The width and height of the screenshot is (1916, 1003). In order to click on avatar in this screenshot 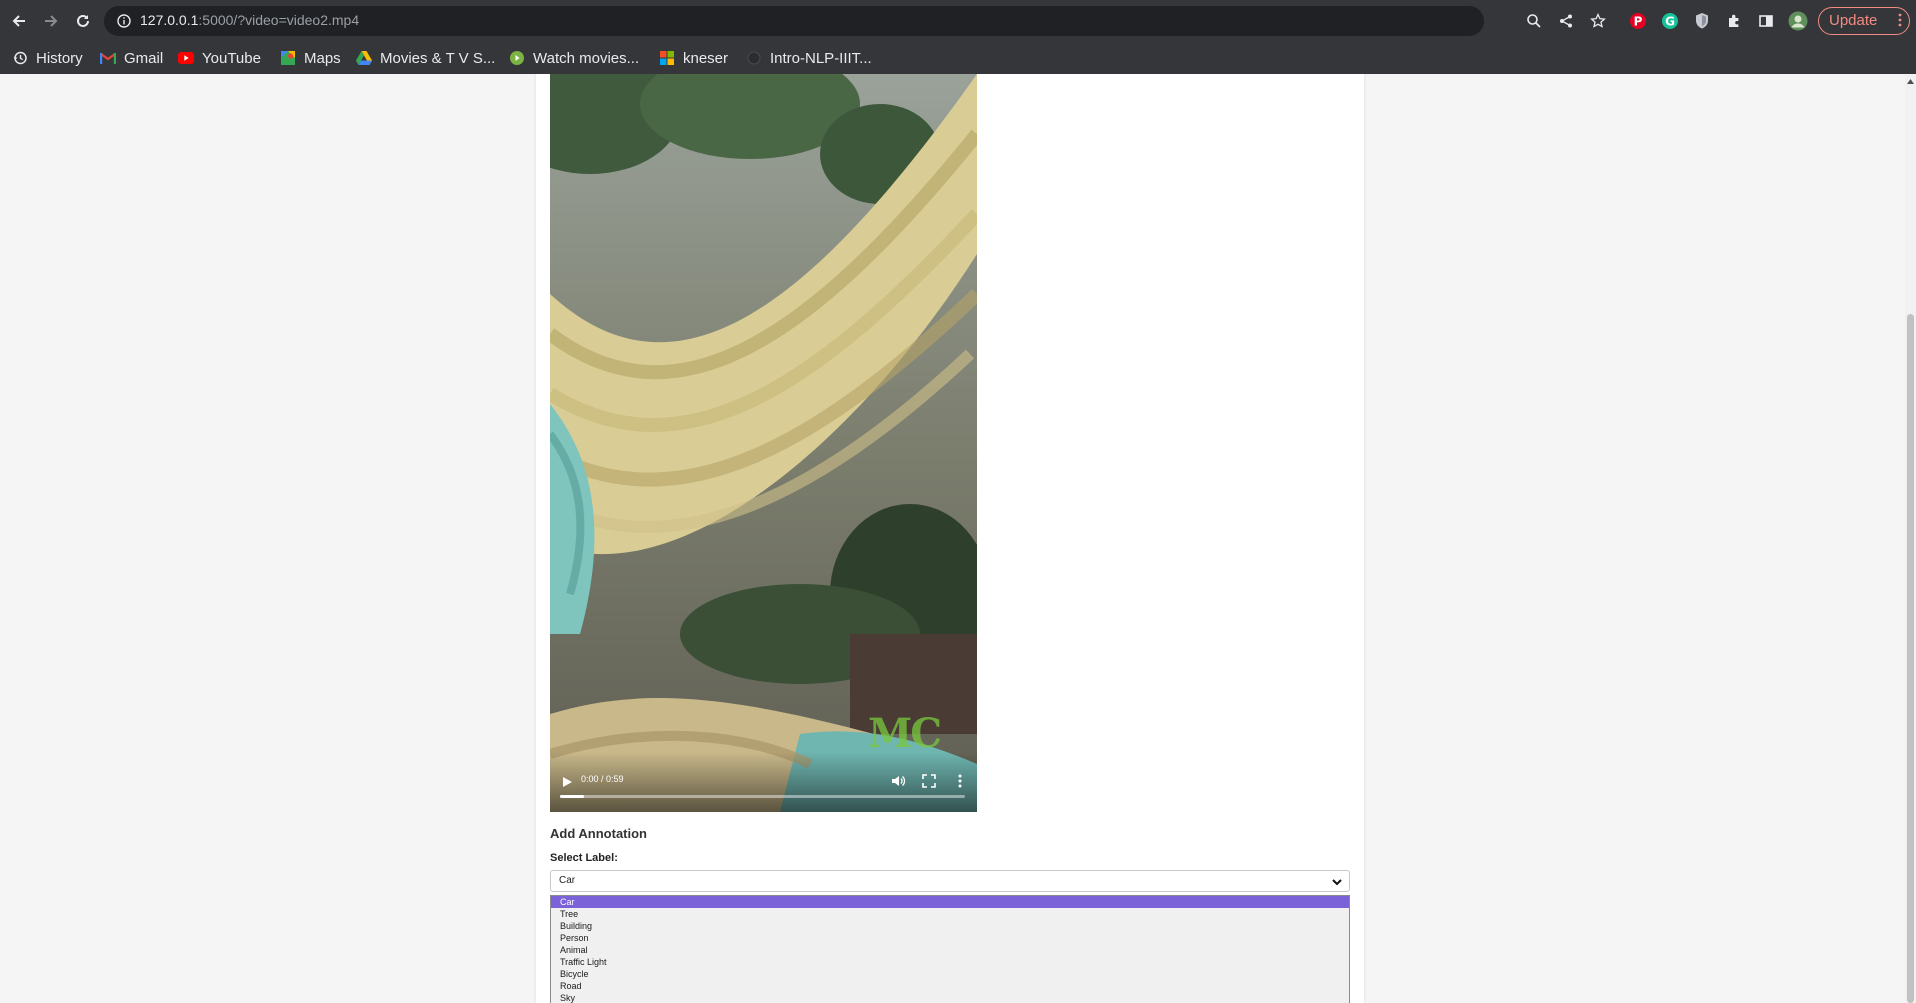, I will do `click(1798, 21)`.